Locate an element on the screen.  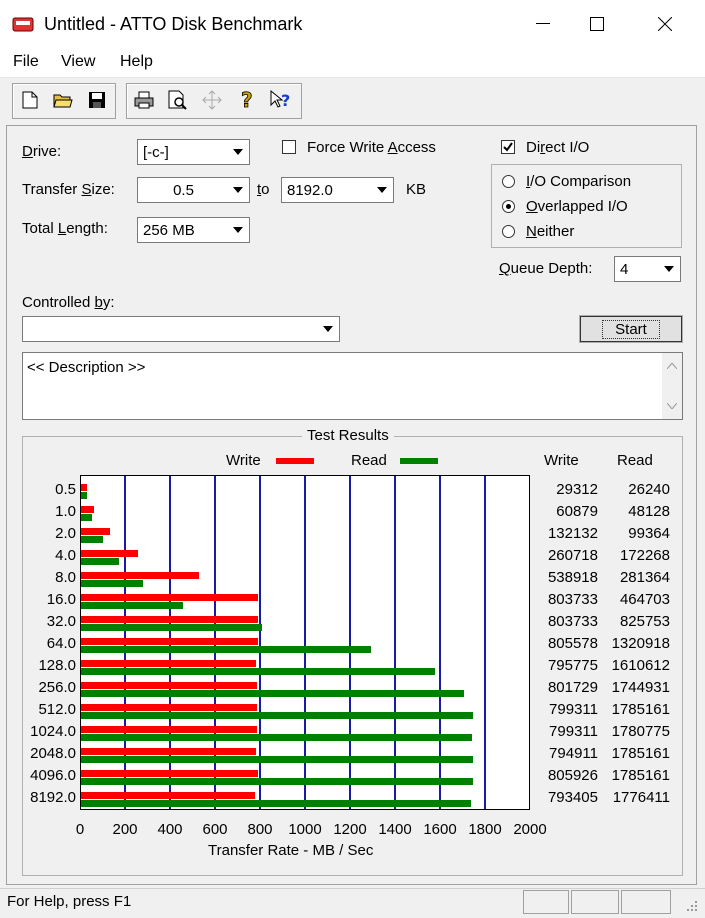
maximize-button is located at coordinates (597, 24).